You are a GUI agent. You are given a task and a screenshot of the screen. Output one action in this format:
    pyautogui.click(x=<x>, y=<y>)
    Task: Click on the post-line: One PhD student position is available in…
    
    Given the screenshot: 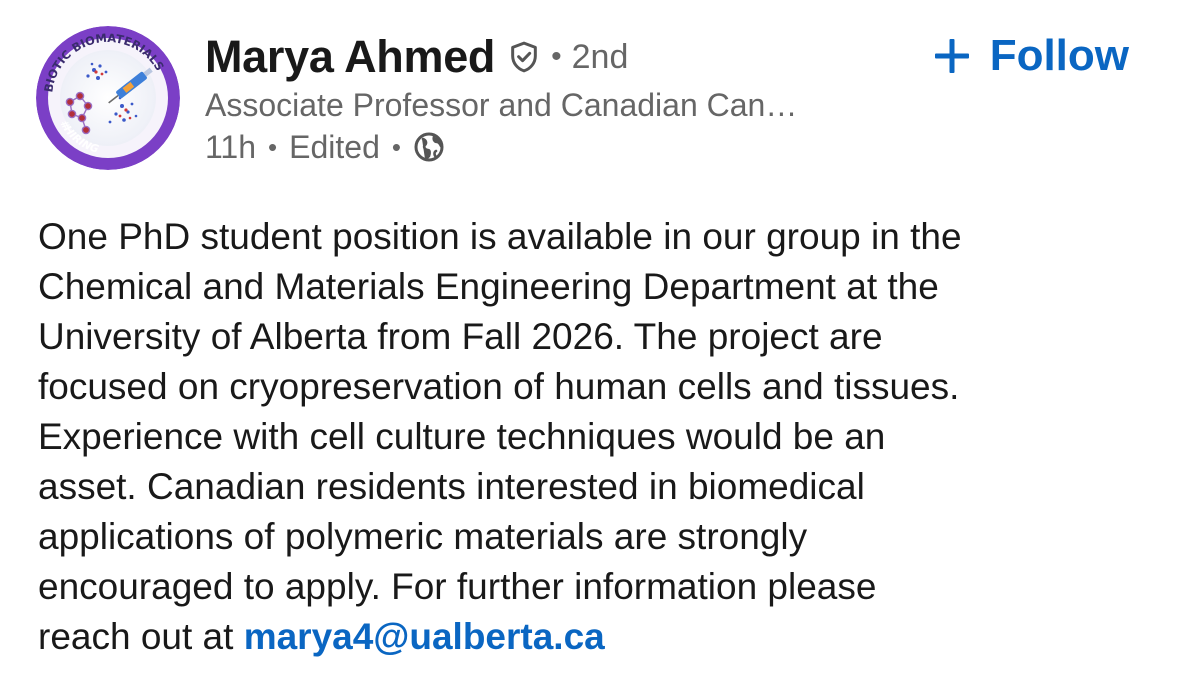 What is the action you would take?
    pyautogui.click(x=500, y=236)
    